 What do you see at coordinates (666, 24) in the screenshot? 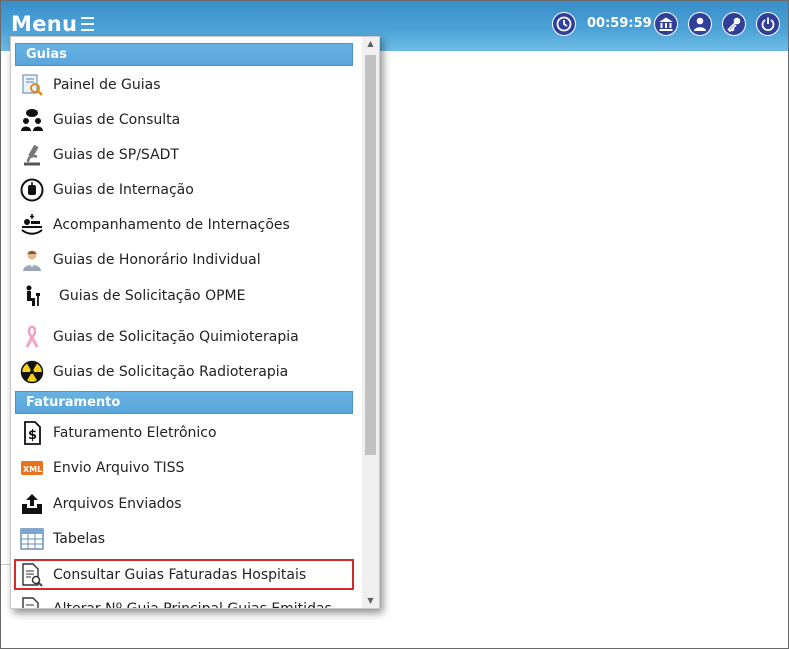
I see `bank-icon` at bounding box center [666, 24].